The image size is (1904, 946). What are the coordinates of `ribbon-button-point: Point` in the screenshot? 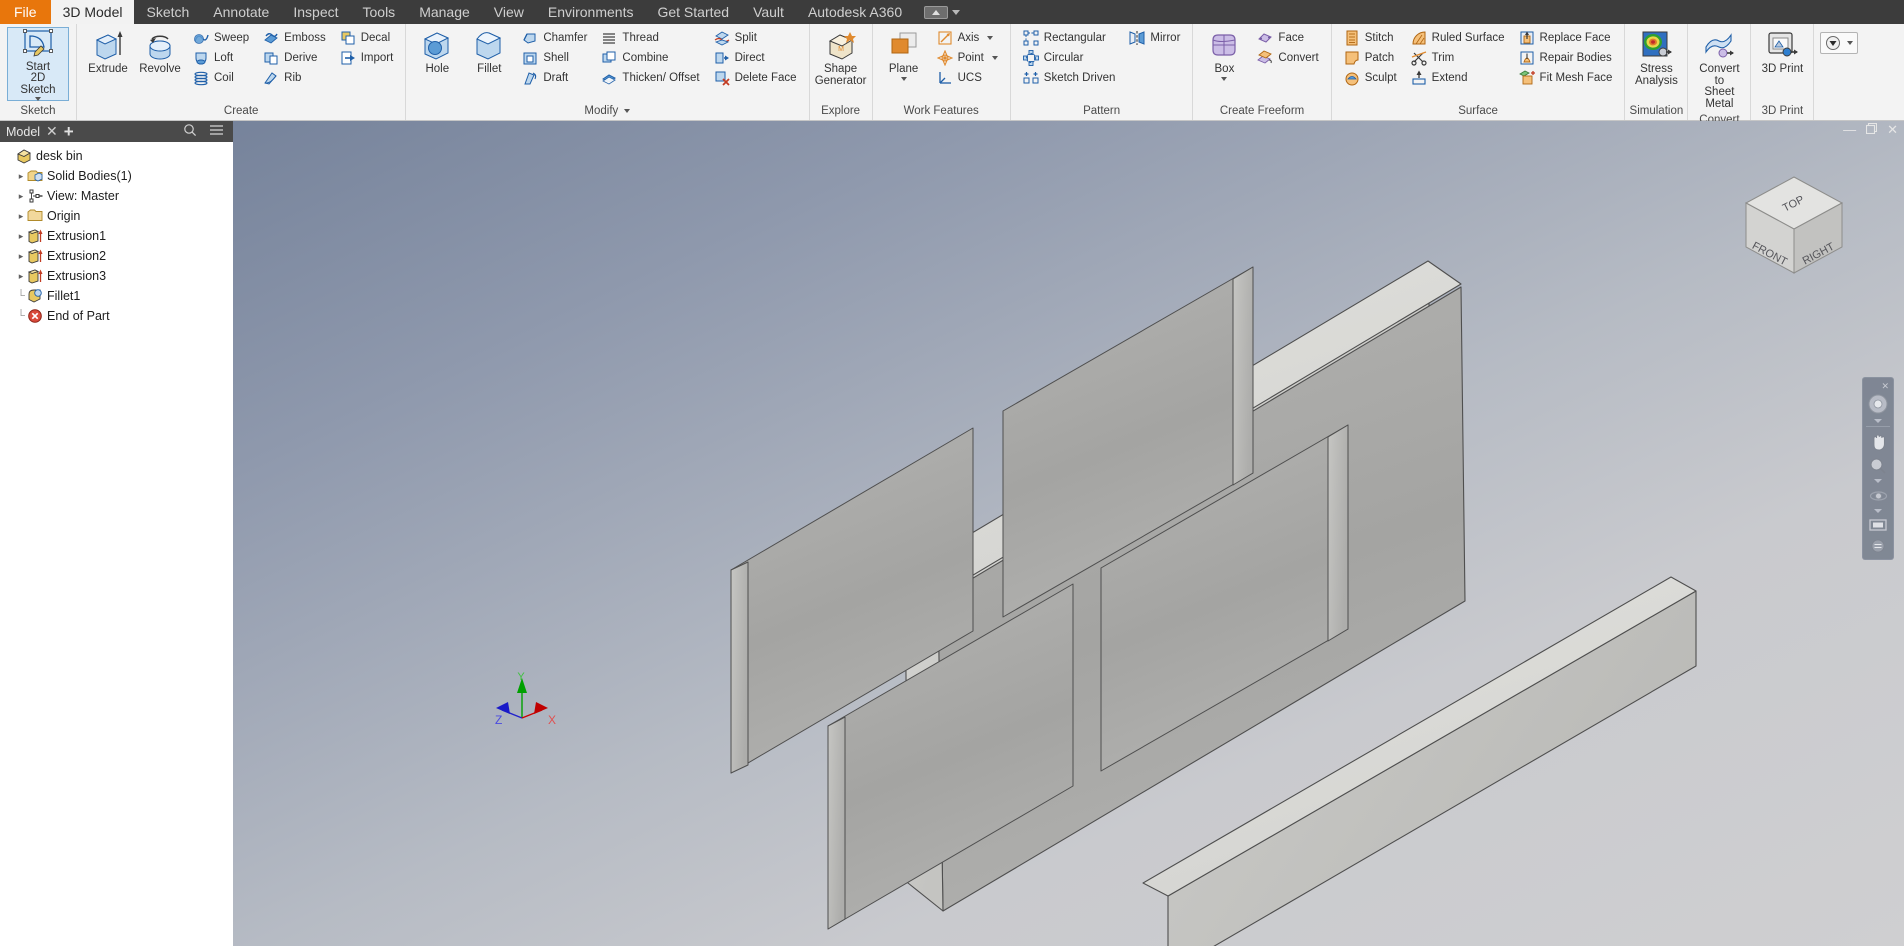 It's located at (967, 58).